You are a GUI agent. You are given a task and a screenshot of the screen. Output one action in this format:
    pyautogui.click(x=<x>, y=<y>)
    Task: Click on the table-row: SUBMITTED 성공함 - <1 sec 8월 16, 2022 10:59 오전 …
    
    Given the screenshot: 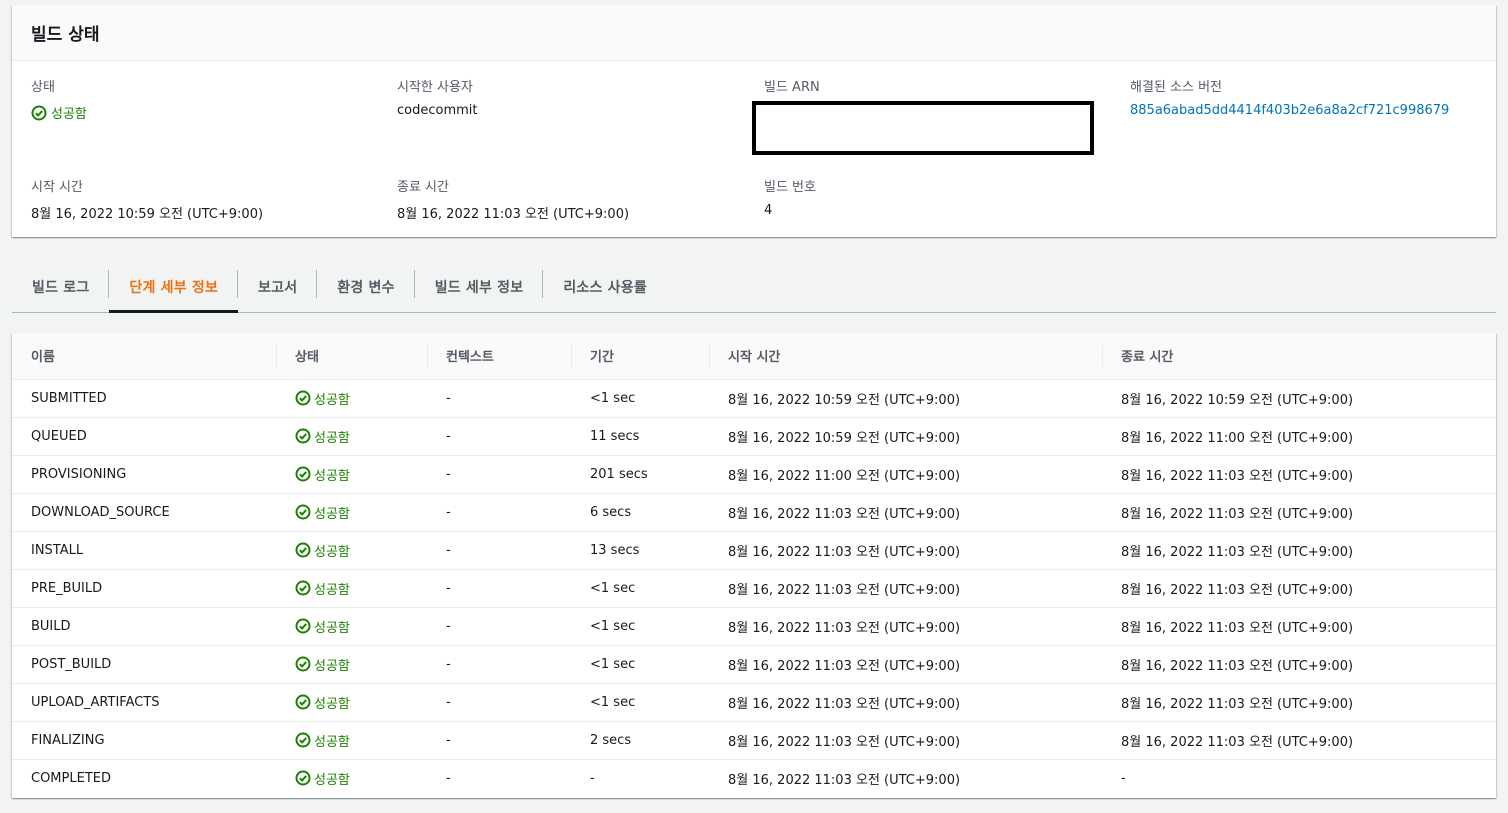 What is the action you would take?
    pyautogui.click(x=754, y=398)
    